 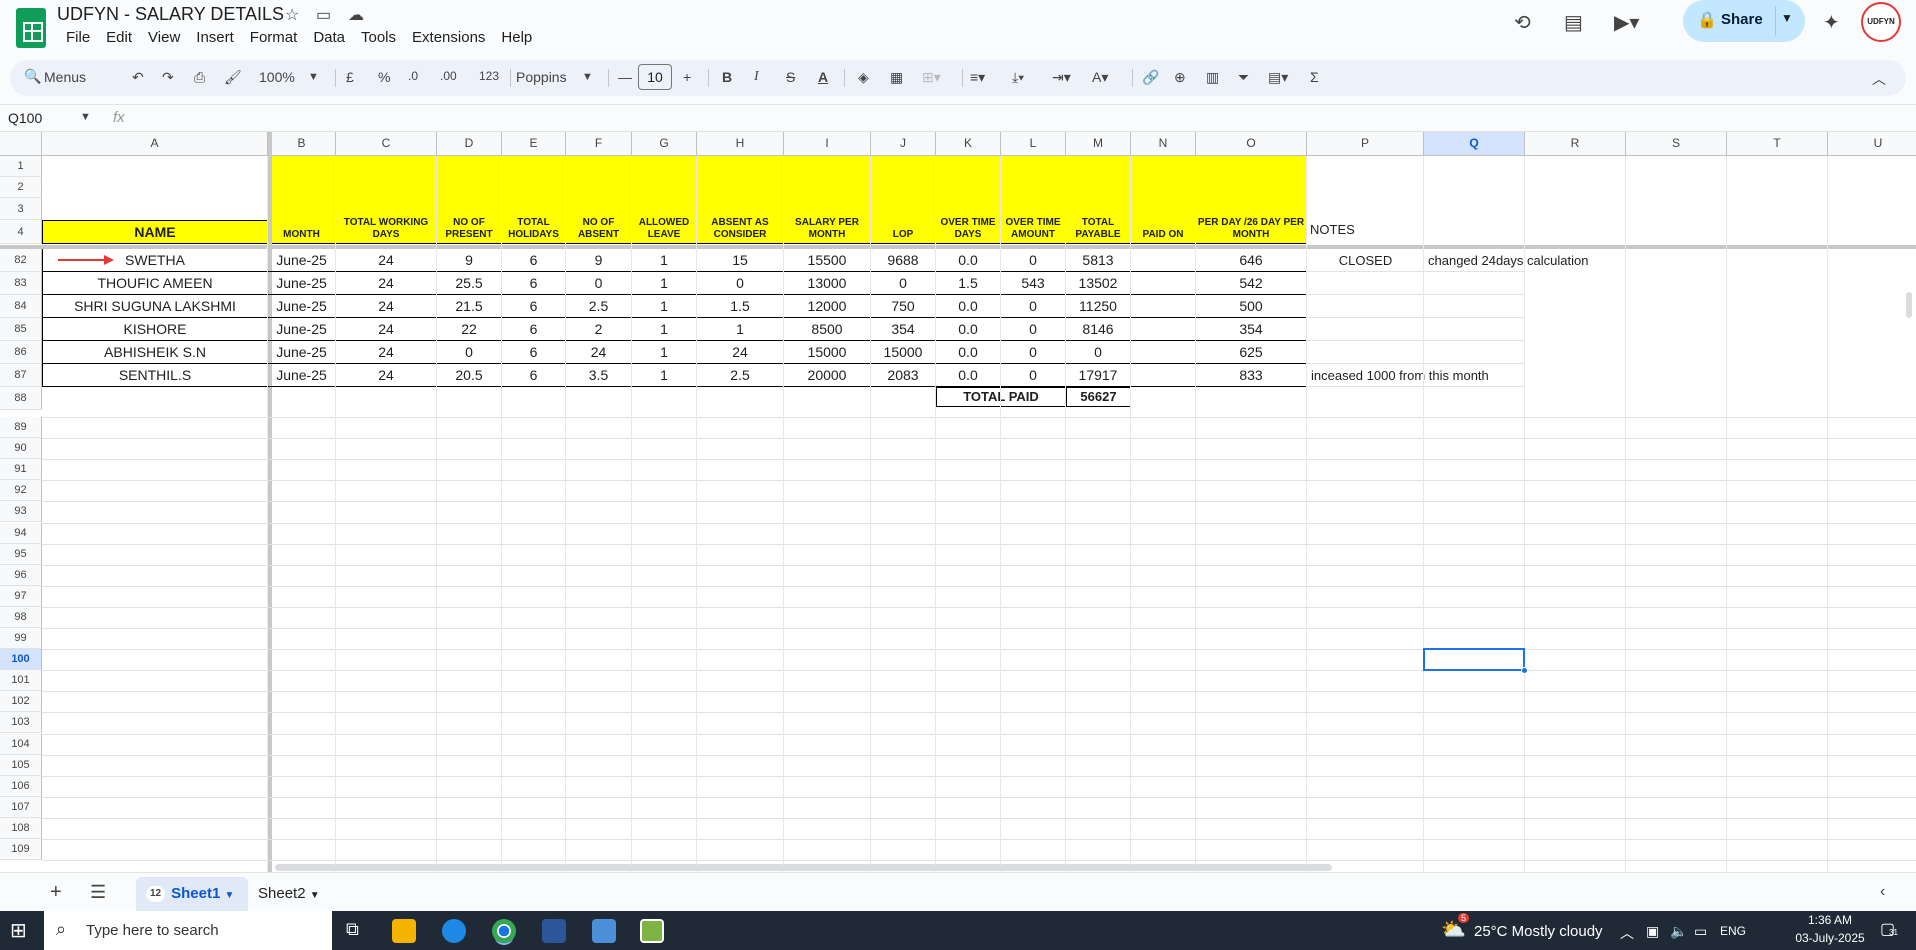 I want to click on cell-payable: 8146, so click(x=1098, y=329).